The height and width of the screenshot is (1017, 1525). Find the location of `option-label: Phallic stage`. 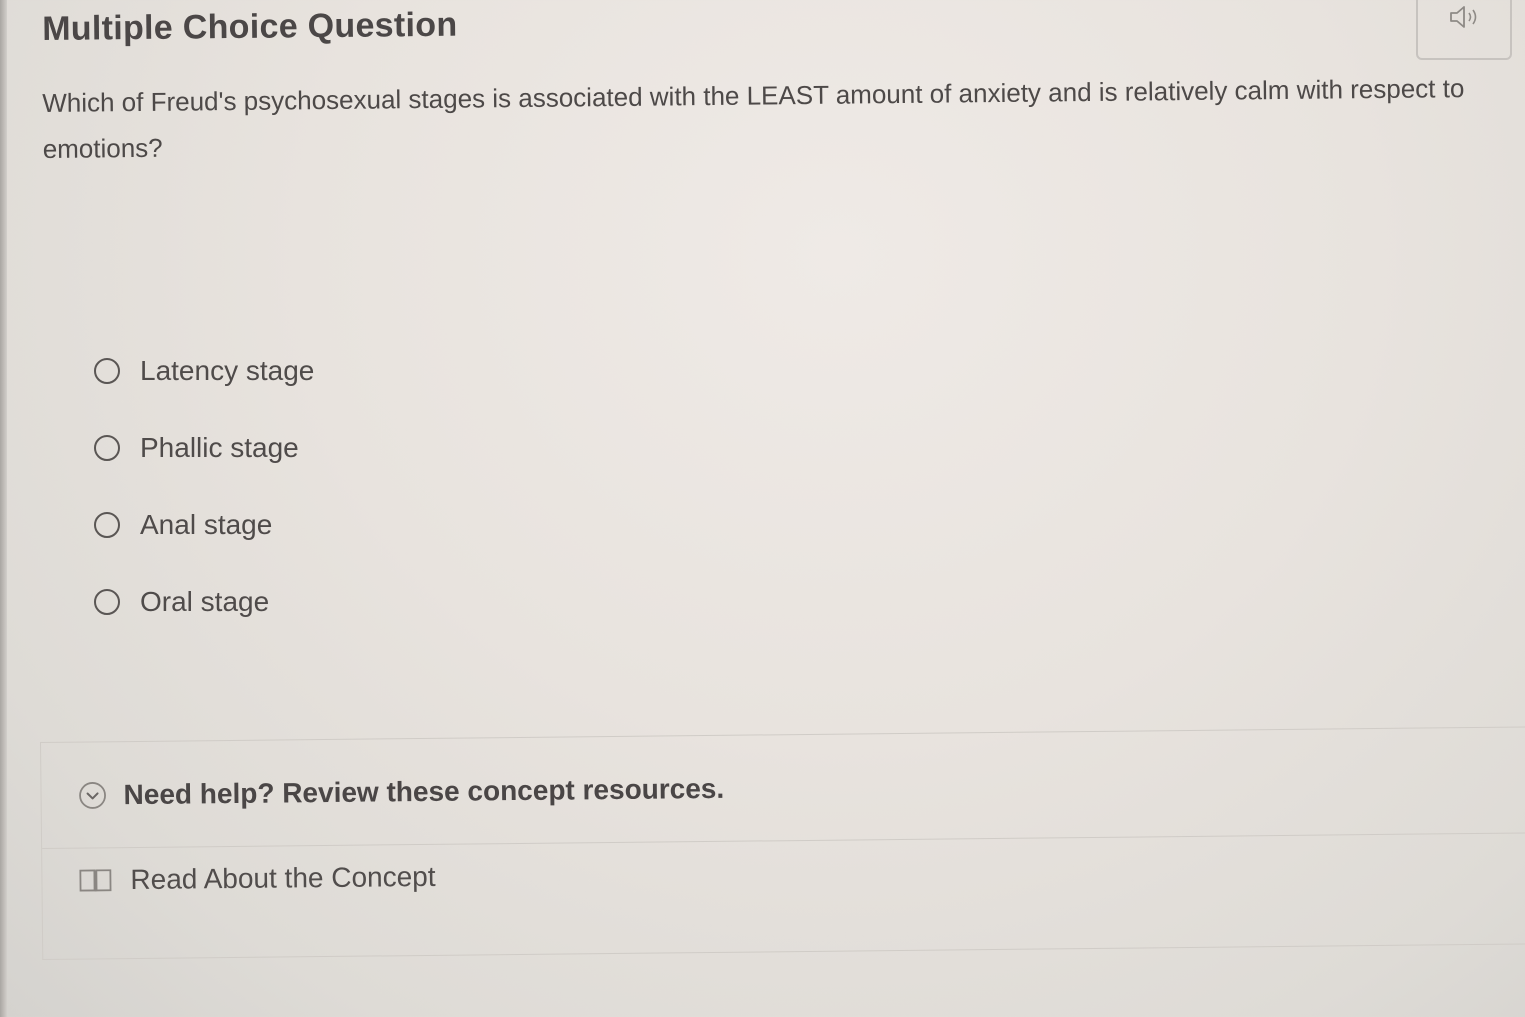

option-label: Phallic stage is located at coordinates (219, 447).